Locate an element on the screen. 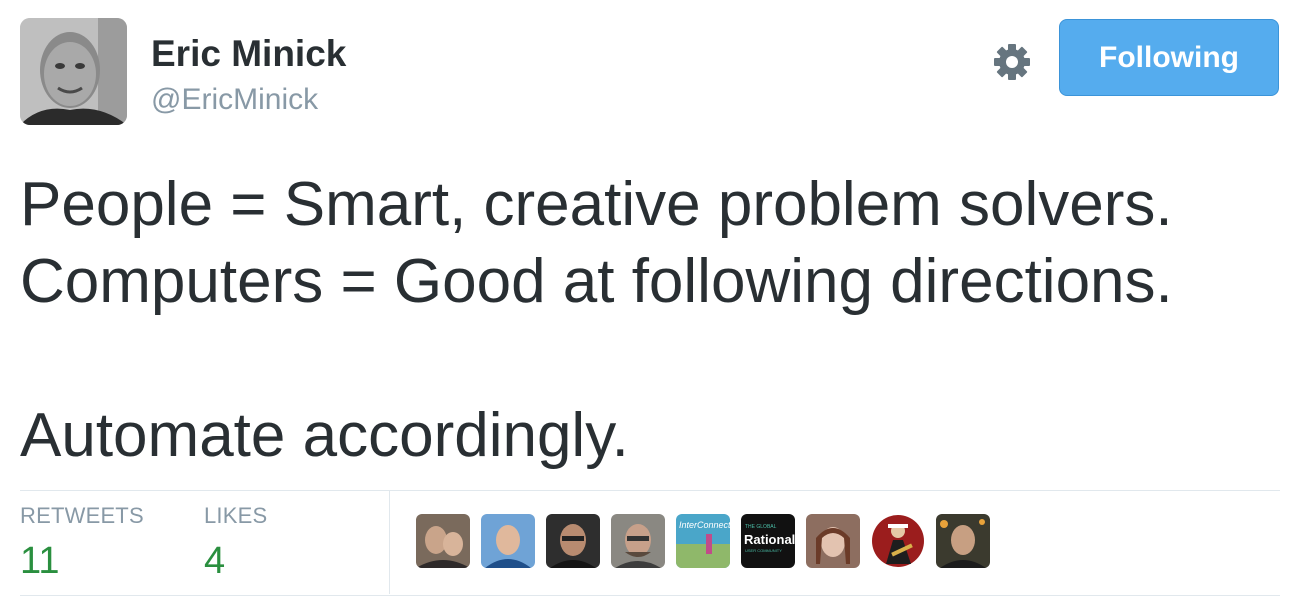  author-handle: @EricMinick is located at coordinates (234, 100).